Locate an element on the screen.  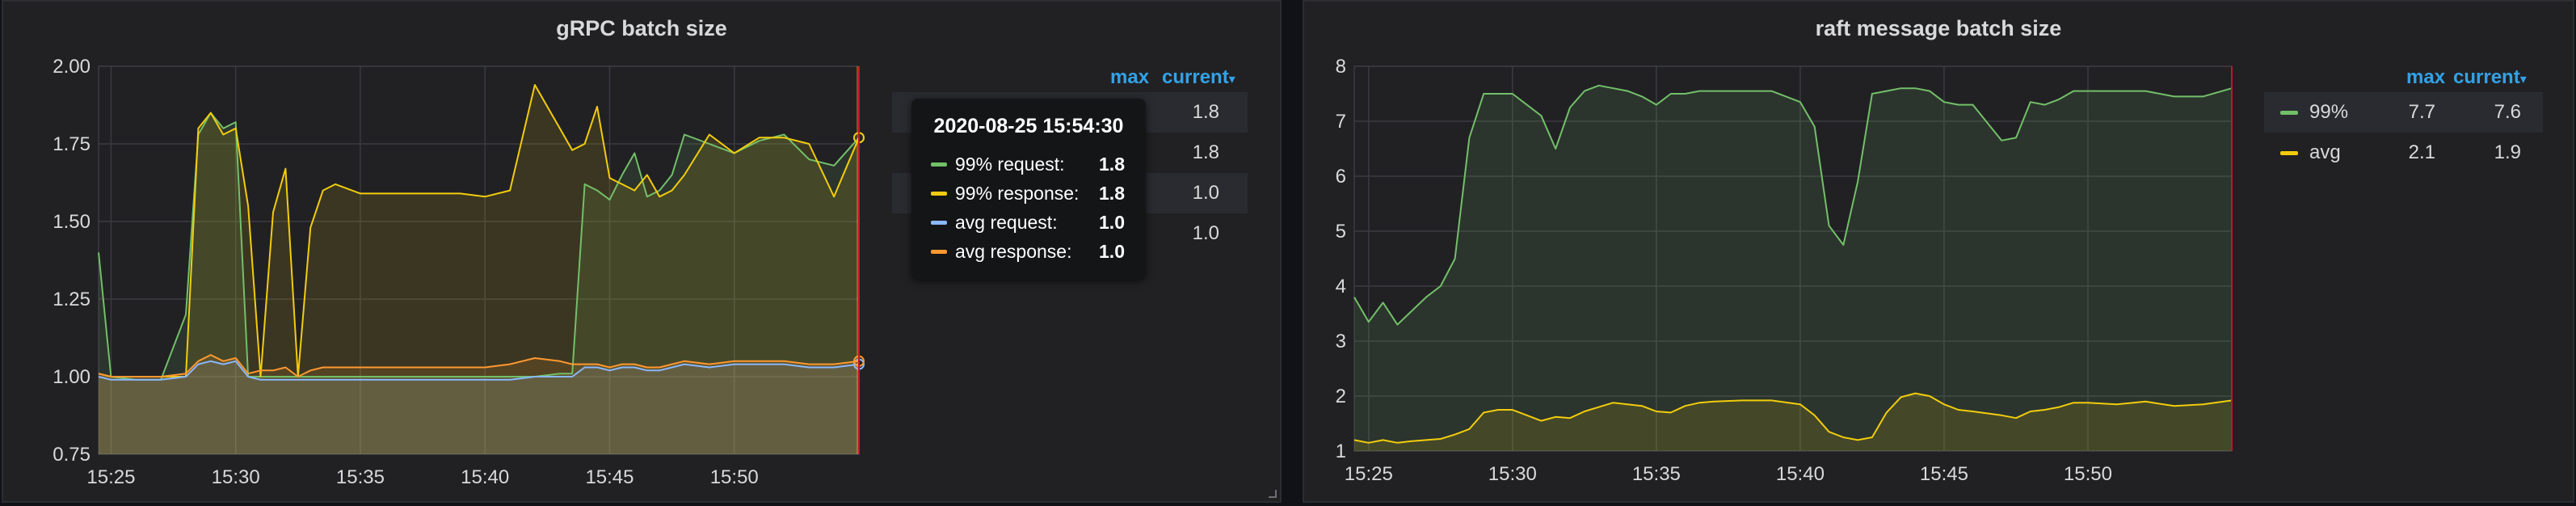
tooltip-row: avg response: 1.0 is located at coordinates (1028, 251).